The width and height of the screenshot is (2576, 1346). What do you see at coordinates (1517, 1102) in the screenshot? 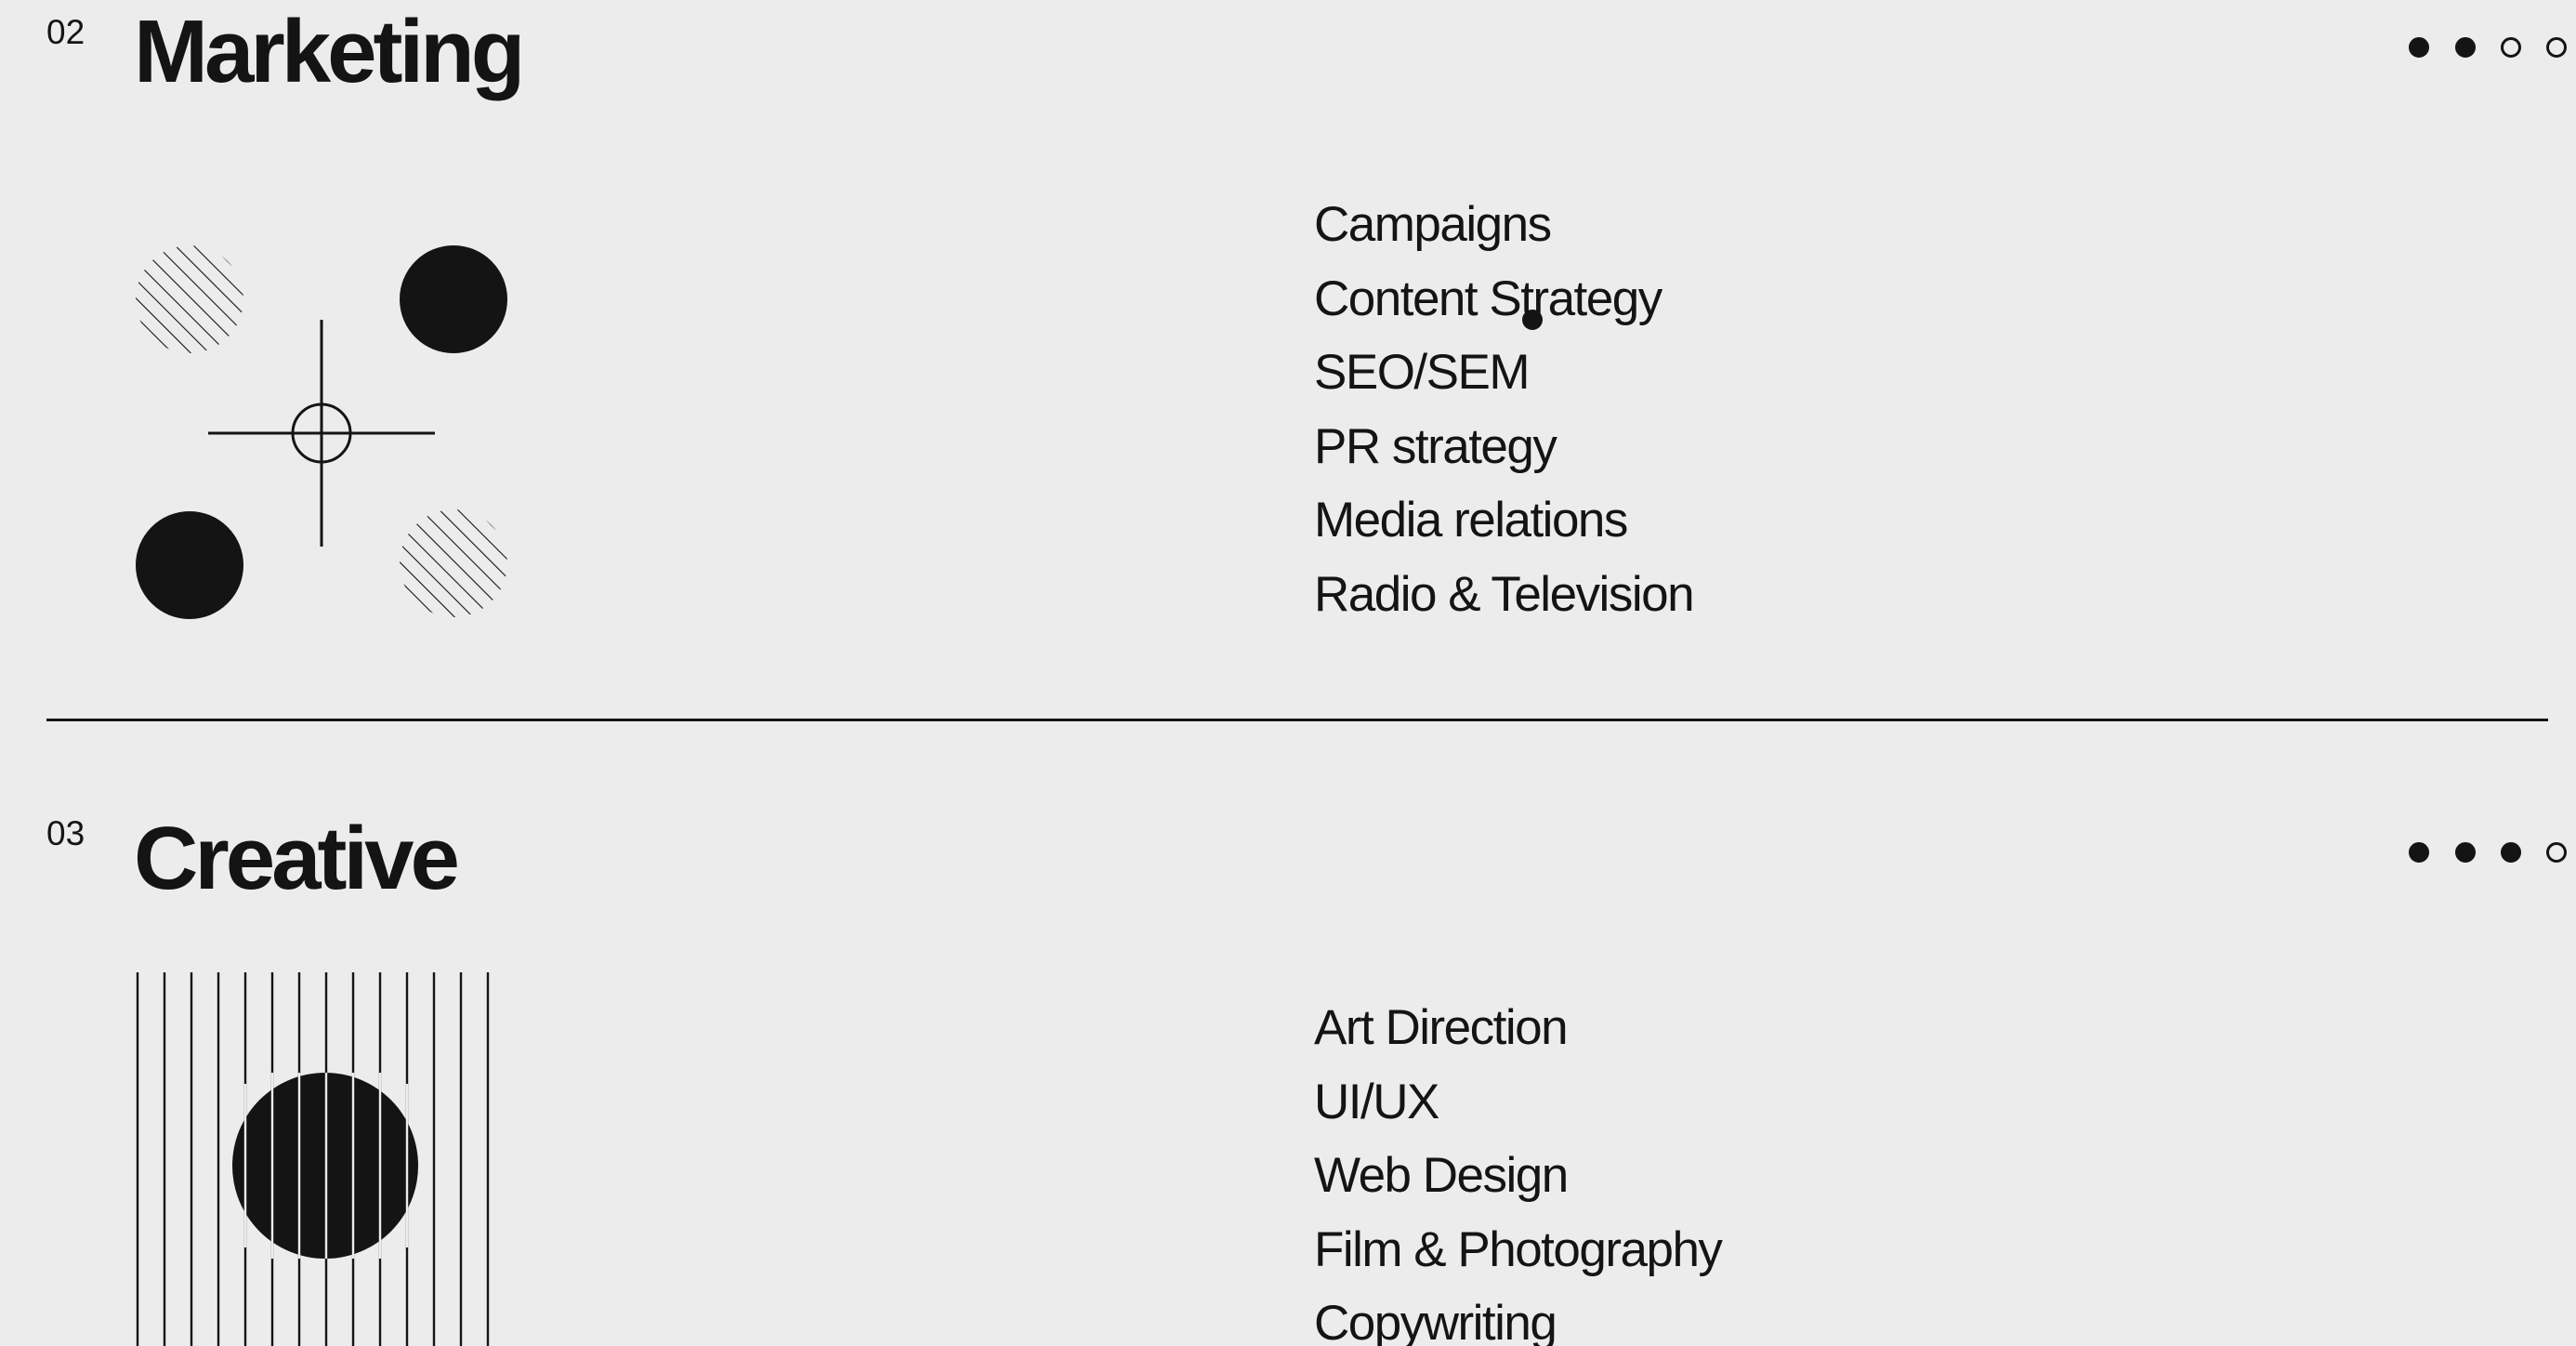
I see `list-item: UI/UX` at bounding box center [1517, 1102].